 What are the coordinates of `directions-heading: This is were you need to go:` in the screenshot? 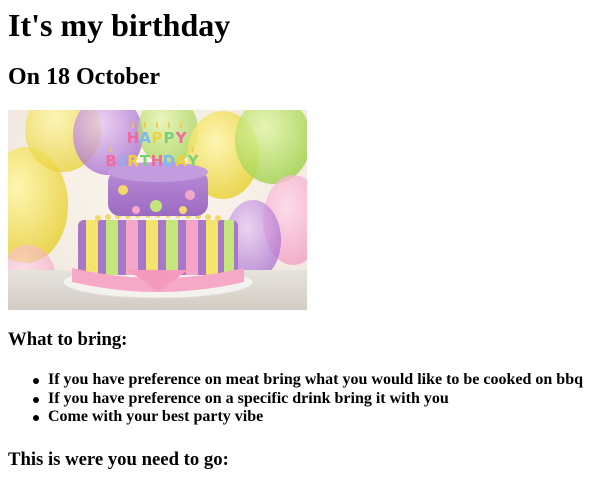 It's located at (118, 459).